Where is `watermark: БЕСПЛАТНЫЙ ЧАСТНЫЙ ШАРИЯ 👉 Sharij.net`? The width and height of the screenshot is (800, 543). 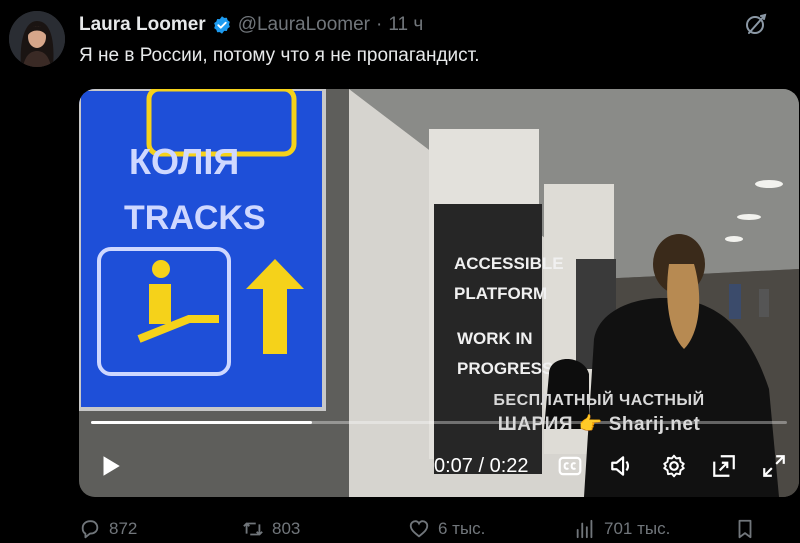
watermark: БЕСПЛАТНЫЙ ЧАСТНЫЙ ШАРИЯ 👉 Sharij.net is located at coordinates (599, 413).